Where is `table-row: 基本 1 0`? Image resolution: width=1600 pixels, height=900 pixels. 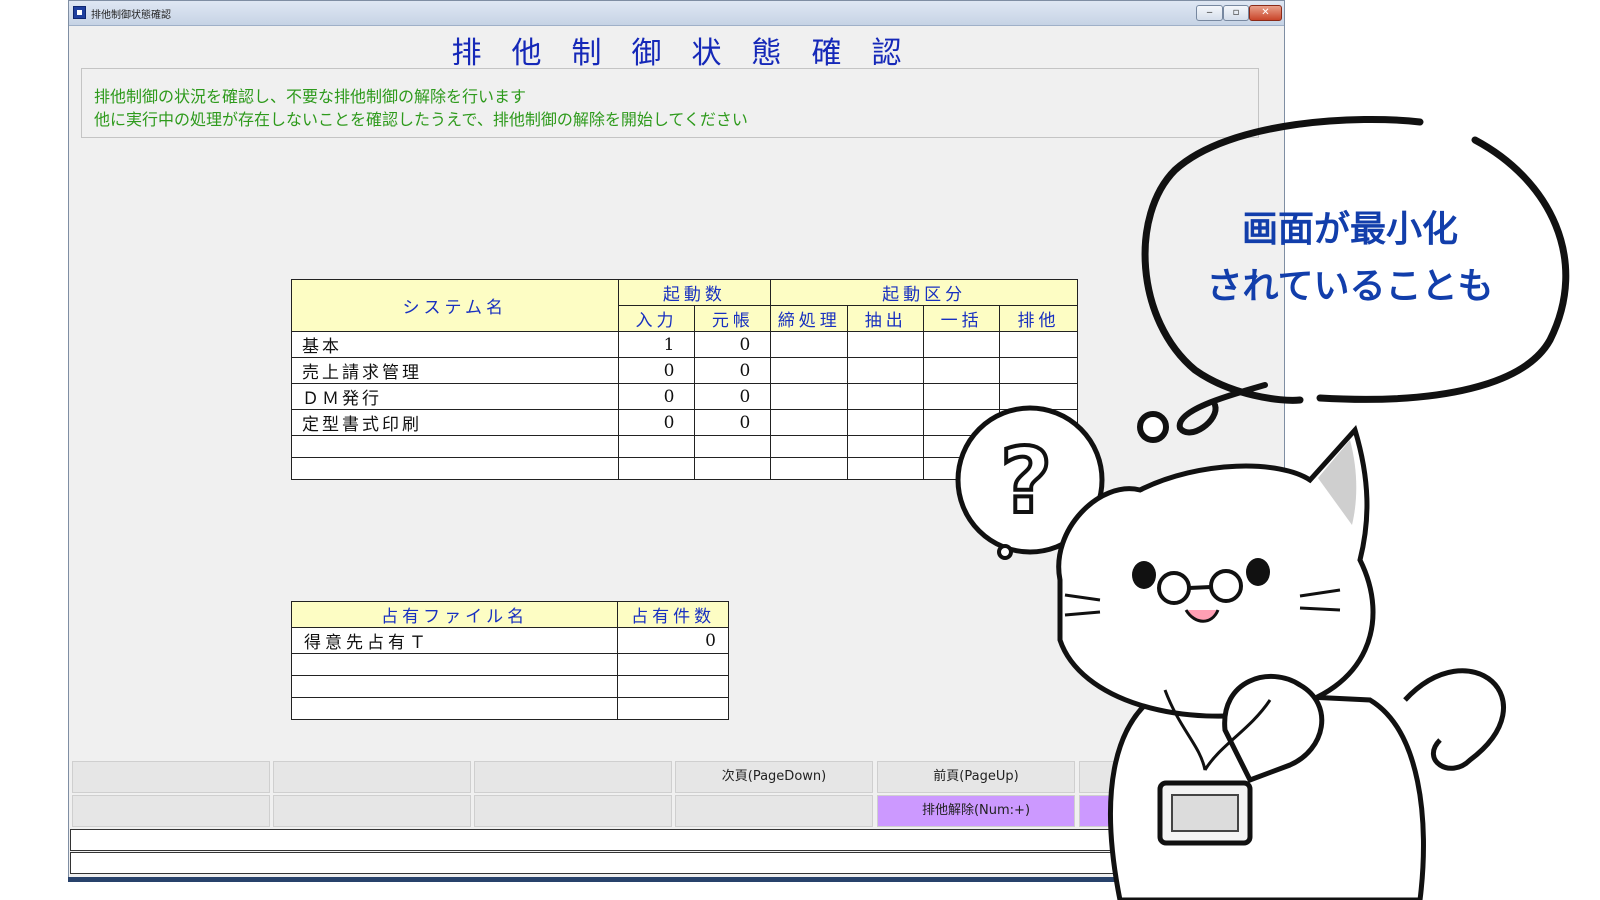
table-row: 基本 1 0 is located at coordinates (684, 344).